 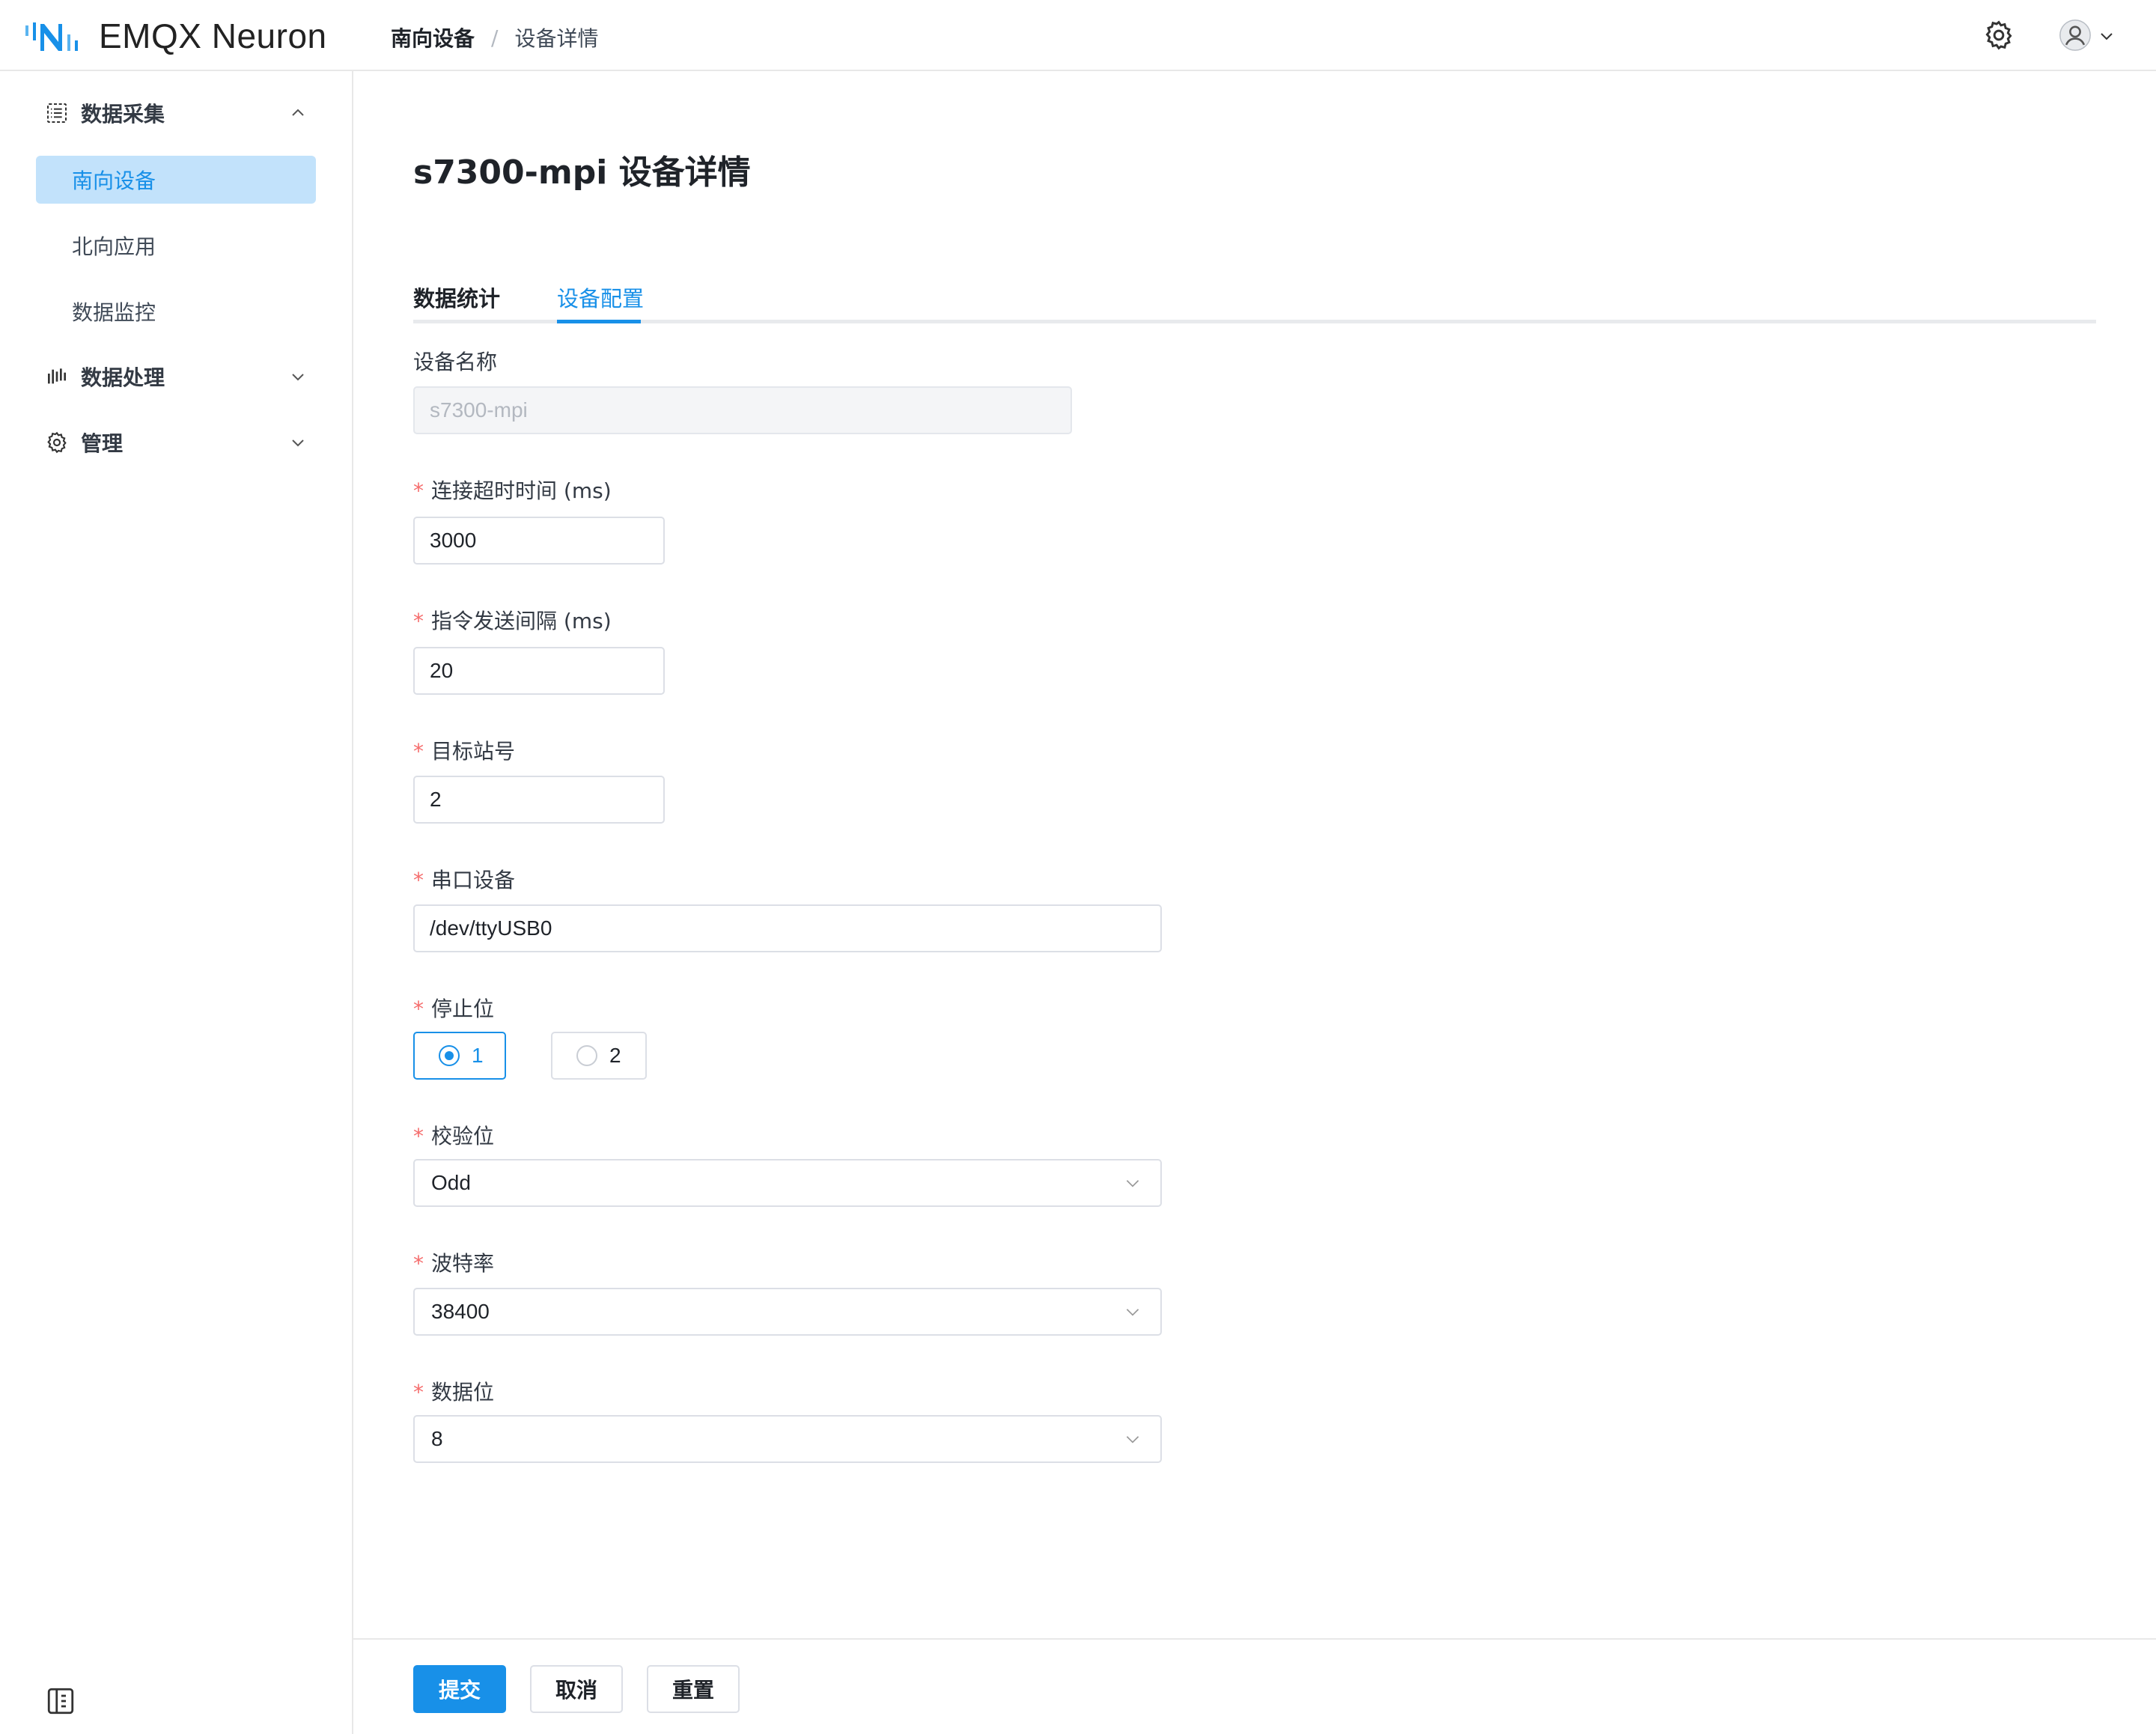 What do you see at coordinates (57, 113) in the screenshot?
I see `list-icon` at bounding box center [57, 113].